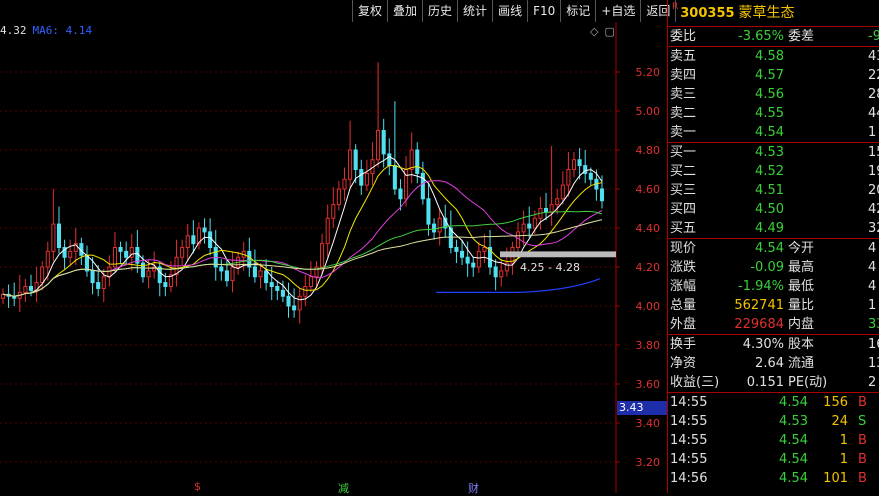 Image resolution: width=879 pixels, height=496 pixels. I want to click on sell-price: 4.57, so click(769, 75).